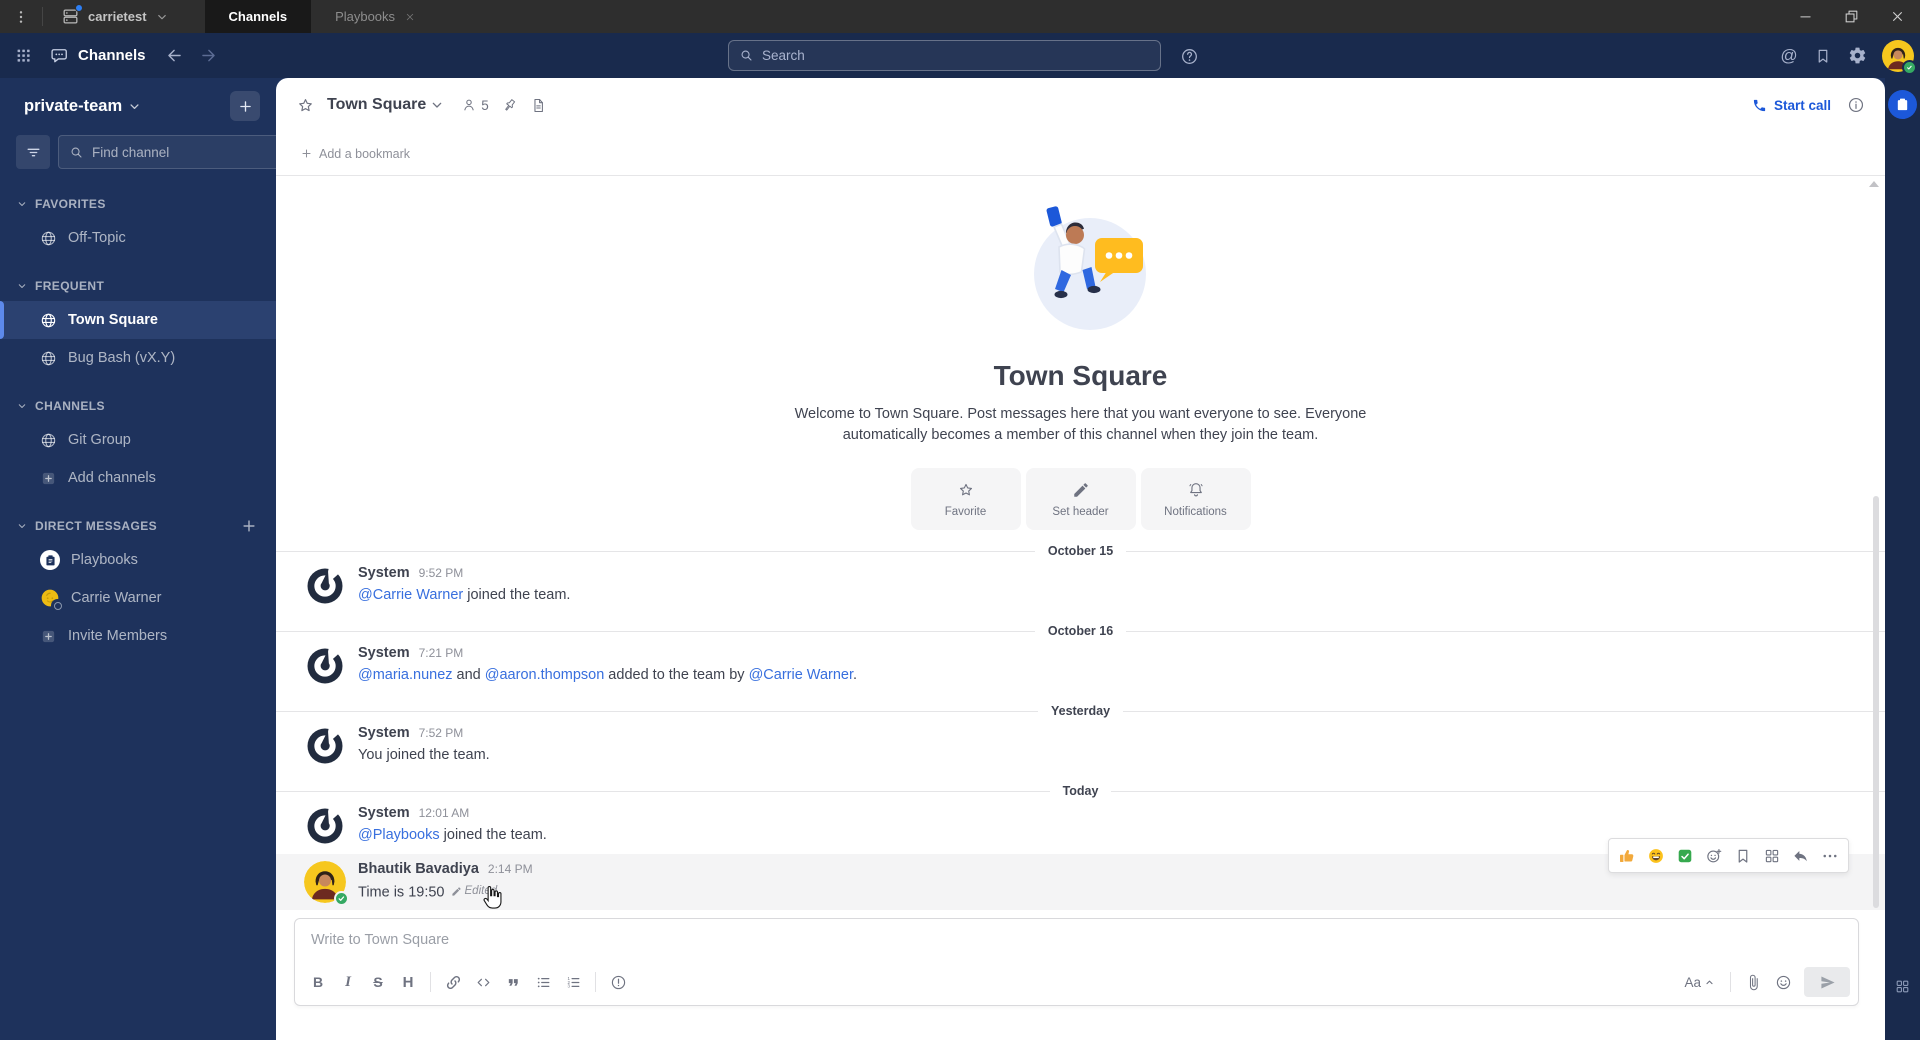  Describe the element at coordinates (1772, 855) in the screenshot. I see `message-apps-button` at that location.